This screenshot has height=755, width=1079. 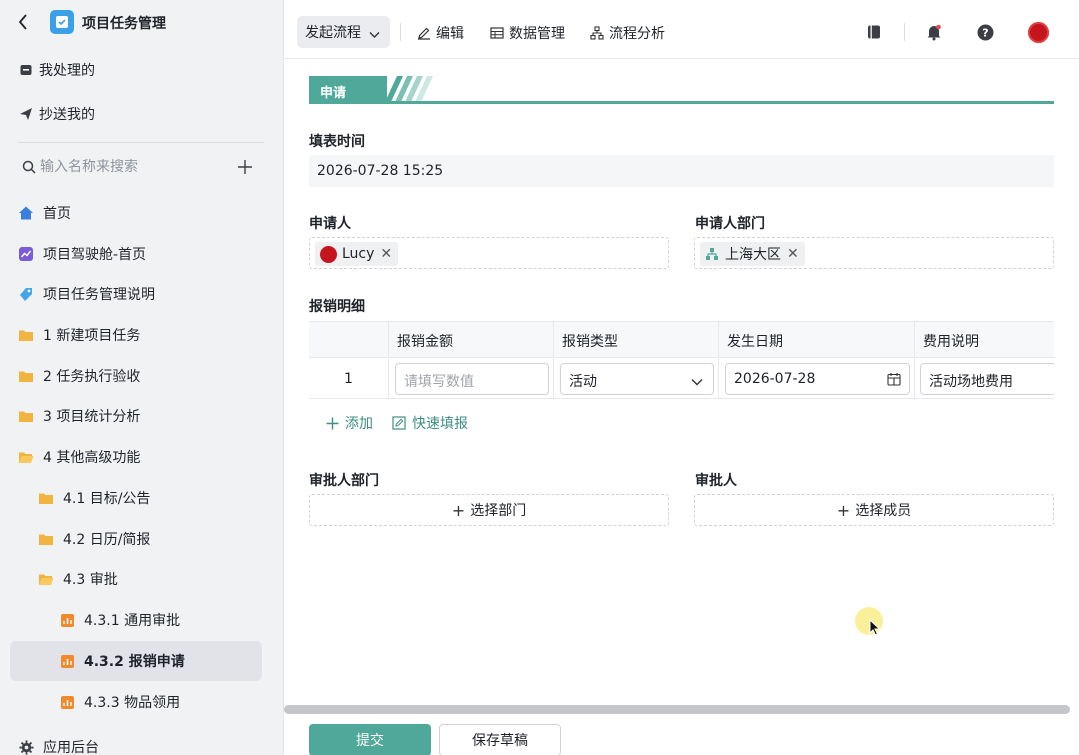 What do you see at coordinates (71, 747) in the screenshot?
I see `sidebar-item-label: 应用后台` at bounding box center [71, 747].